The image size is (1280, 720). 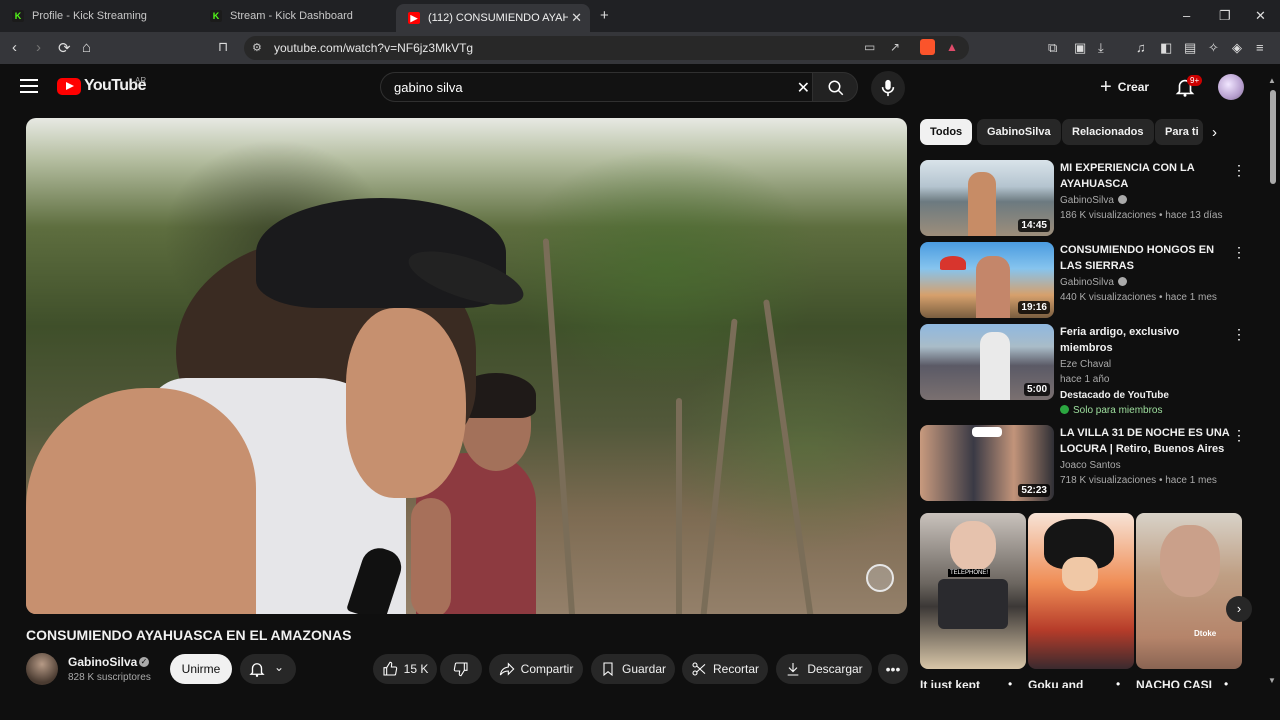 What do you see at coordinates (880, 578) in the screenshot?
I see `channel-watermark-icon` at bounding box center [880, 578].